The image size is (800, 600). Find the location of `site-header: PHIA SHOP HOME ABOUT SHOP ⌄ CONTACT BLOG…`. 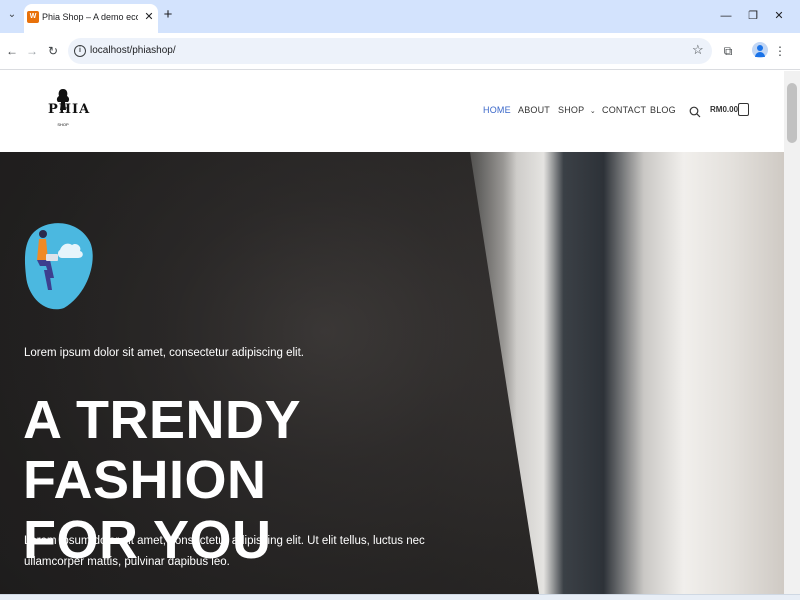

site-header: PHIA SHOP HOME ABOUT SHOP ⌄ CONTACT BLOG… is located at coordinates (392, 111).